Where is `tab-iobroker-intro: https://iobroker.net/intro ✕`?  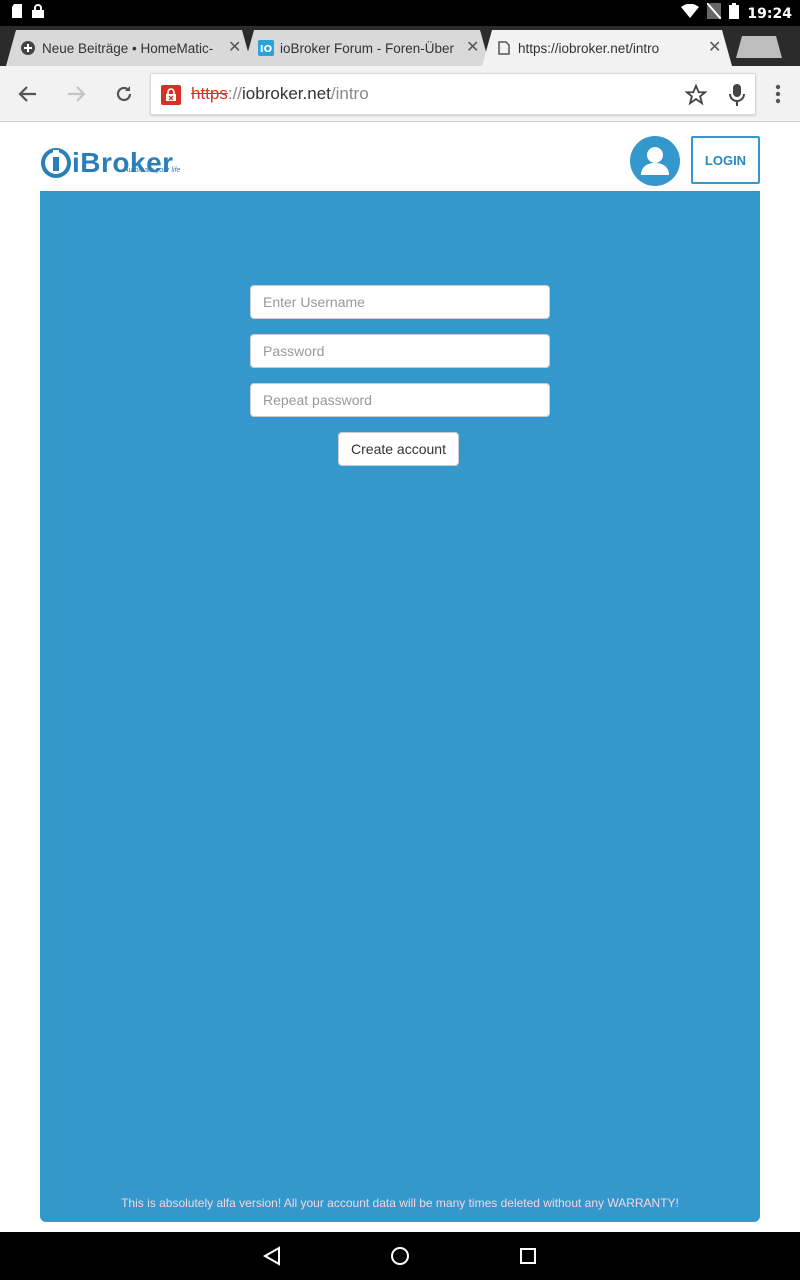 tab-iobroker-intro: https://iobroker.net/intro ✕ is located at coordinates (607, 48).